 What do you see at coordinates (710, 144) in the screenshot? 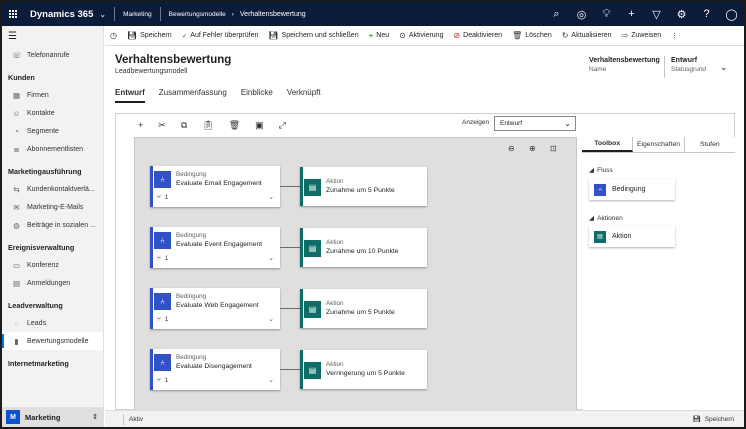
I see `tab-stages: Stufen` at bounding box center [710, 144].